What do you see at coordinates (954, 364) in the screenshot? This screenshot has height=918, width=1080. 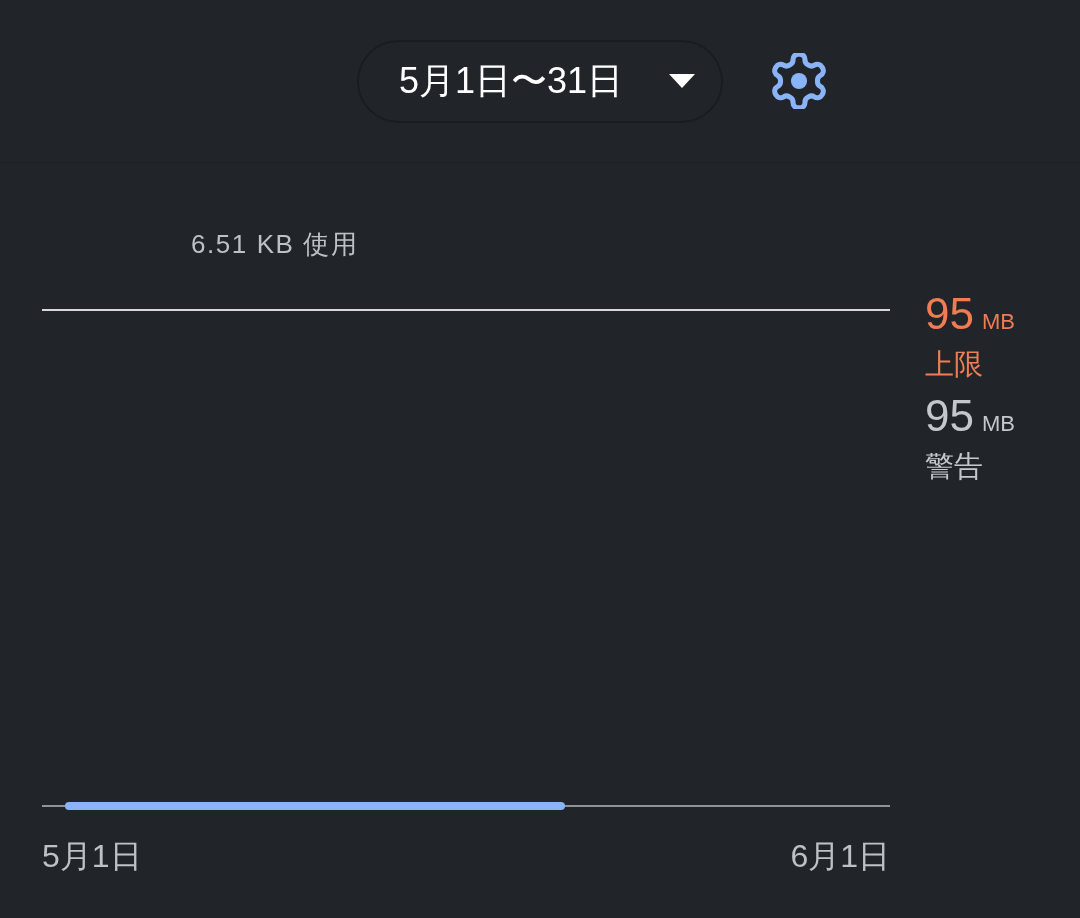 I see `limit-label: 上限` at bounding box center [954, 364].